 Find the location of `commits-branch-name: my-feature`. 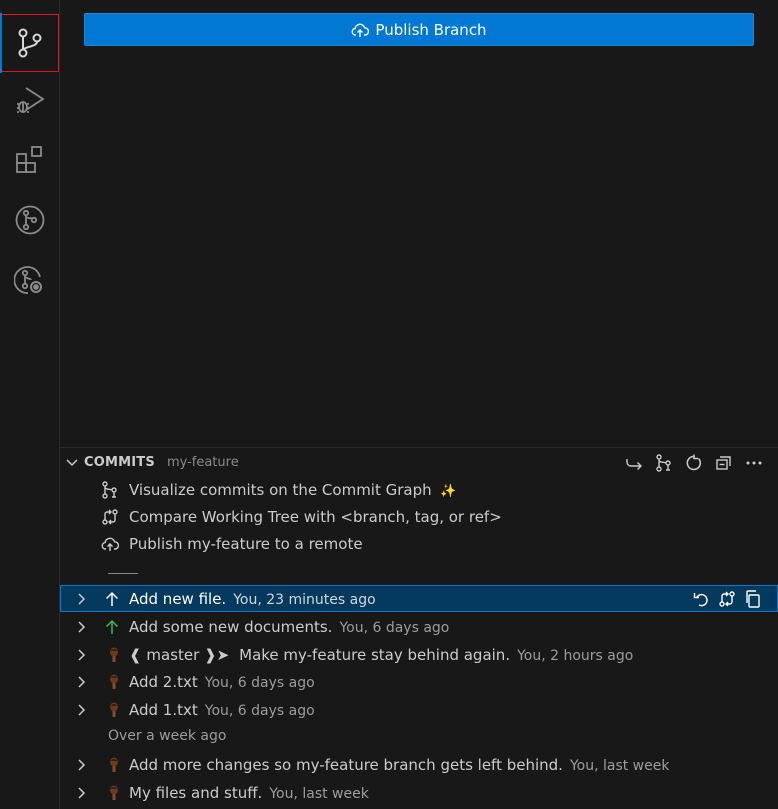

commits-branch-name: my-feature is located at coordinates (202, 462).